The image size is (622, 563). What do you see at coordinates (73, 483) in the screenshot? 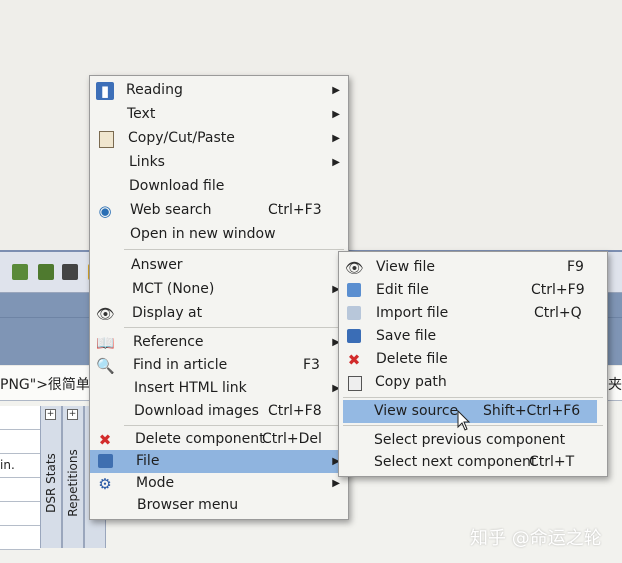
I see `column-label: Repetitions` at bounding box center [73, 483].